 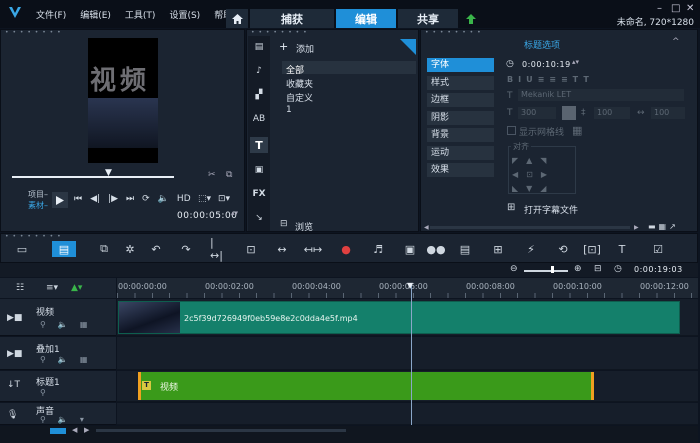 I want to click on track-manager-icon: ☷, so click(x=20, y=288).